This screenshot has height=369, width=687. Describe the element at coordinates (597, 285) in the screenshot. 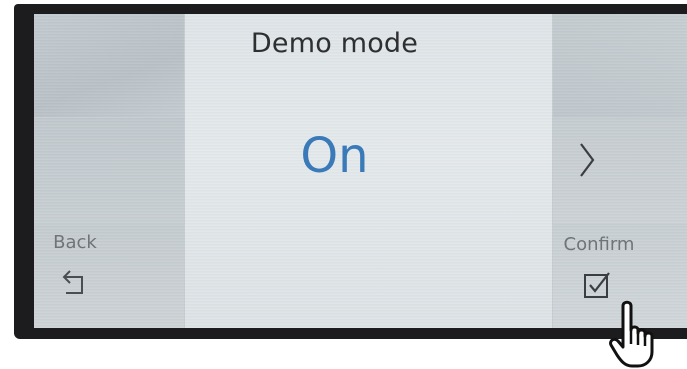

I see `checkbox-check-icon` at that location.